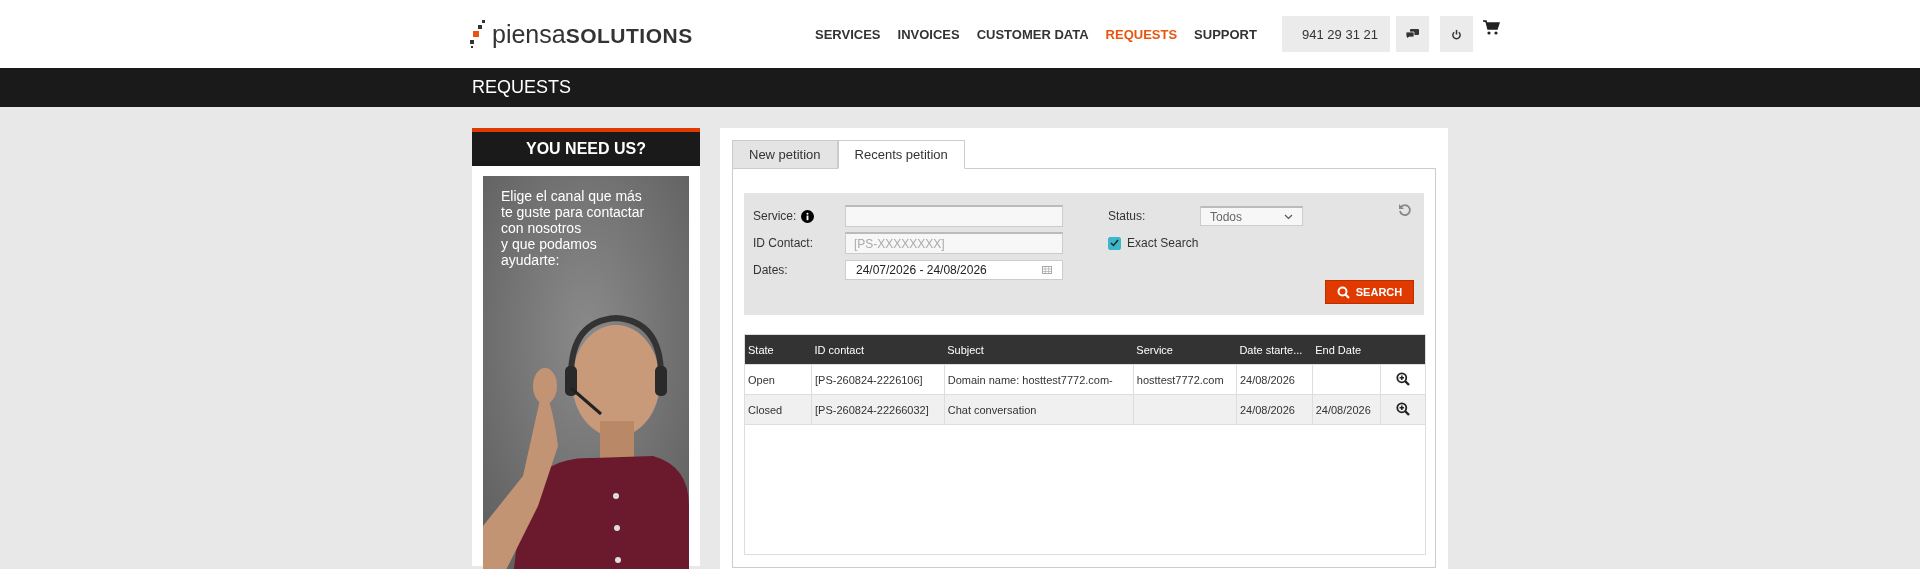 This screenshot has width=1920, height=569. What do you see at coordinates (1405, 210) in the screenshot?
I see `reset-icon` at bounding box center [1405, 210].